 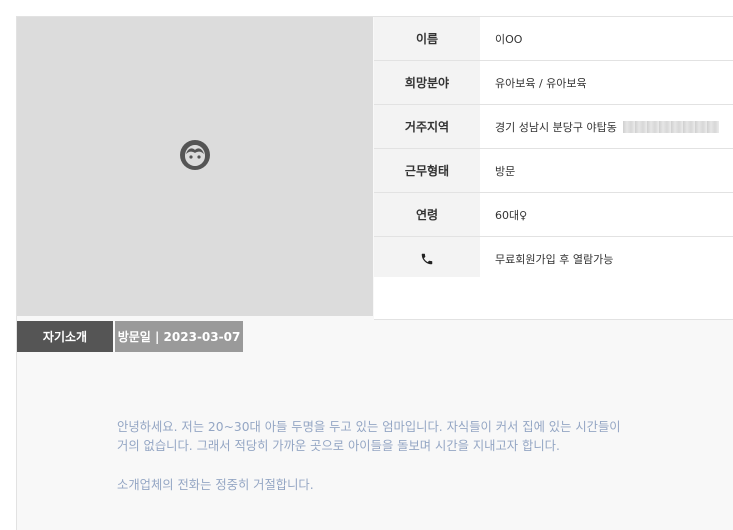 I want to click on info-value: 경기 성남시 분당구 야탑동, so click(x=606, y=126).